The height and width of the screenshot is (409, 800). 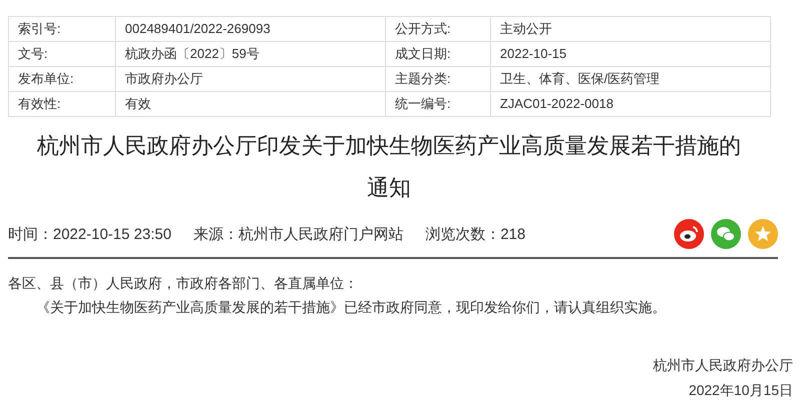 I want to click on issue-date: 2022年10月15日, so click(x=740, y=390).